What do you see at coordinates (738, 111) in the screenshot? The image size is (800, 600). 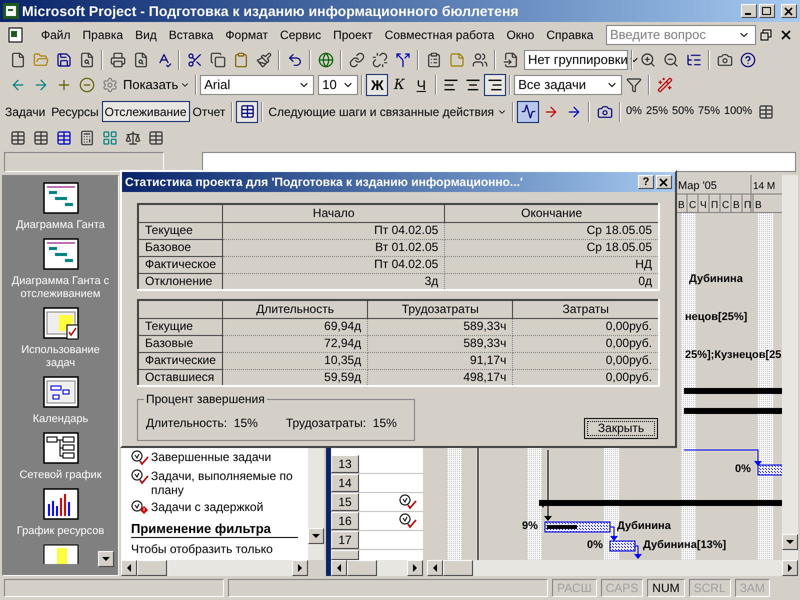 I see `percent-complete-button: 100%` at bounding box center [738, 111].